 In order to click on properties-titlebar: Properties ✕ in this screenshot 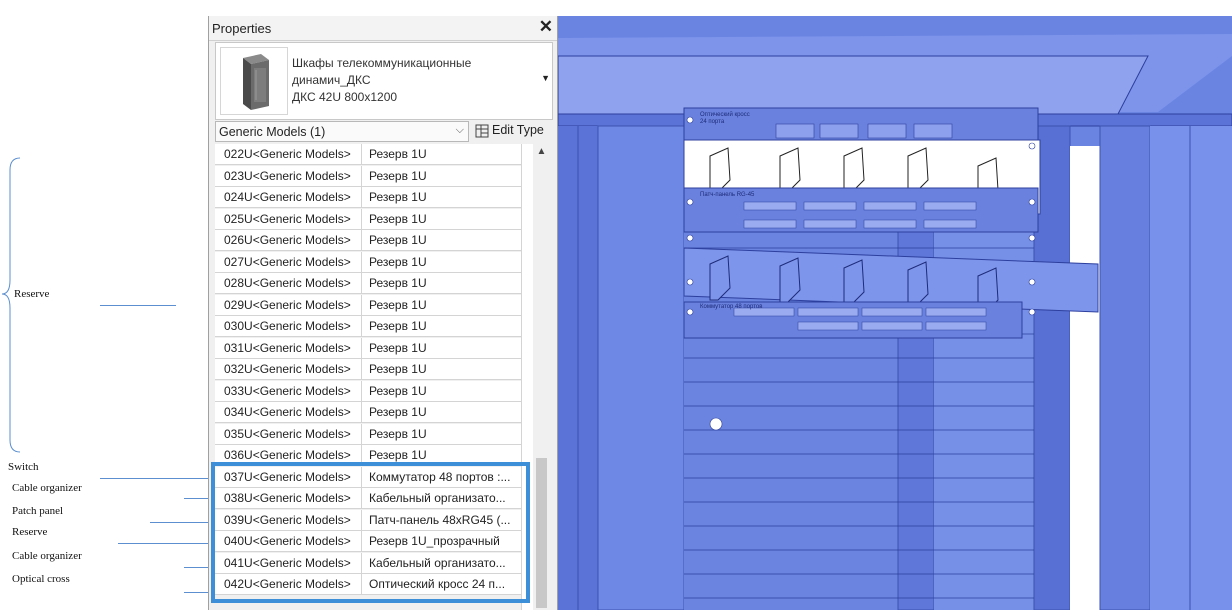, I will do `click(383, 28)`.